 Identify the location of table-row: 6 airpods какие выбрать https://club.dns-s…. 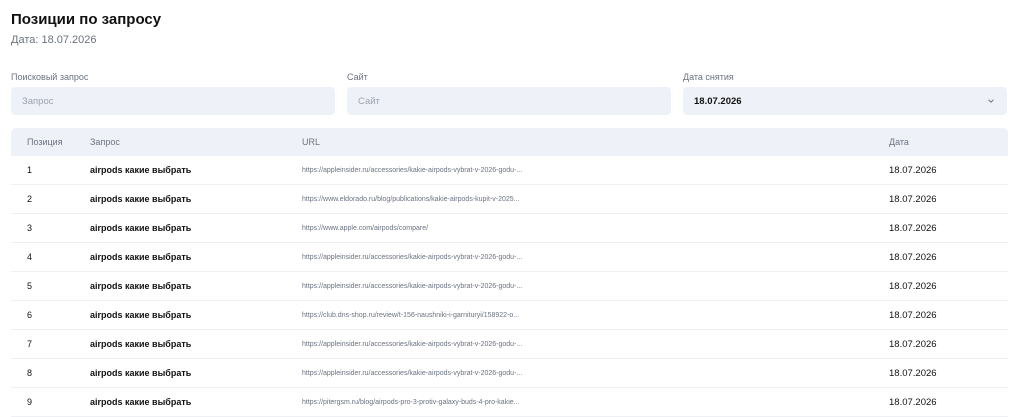
(509, 315).